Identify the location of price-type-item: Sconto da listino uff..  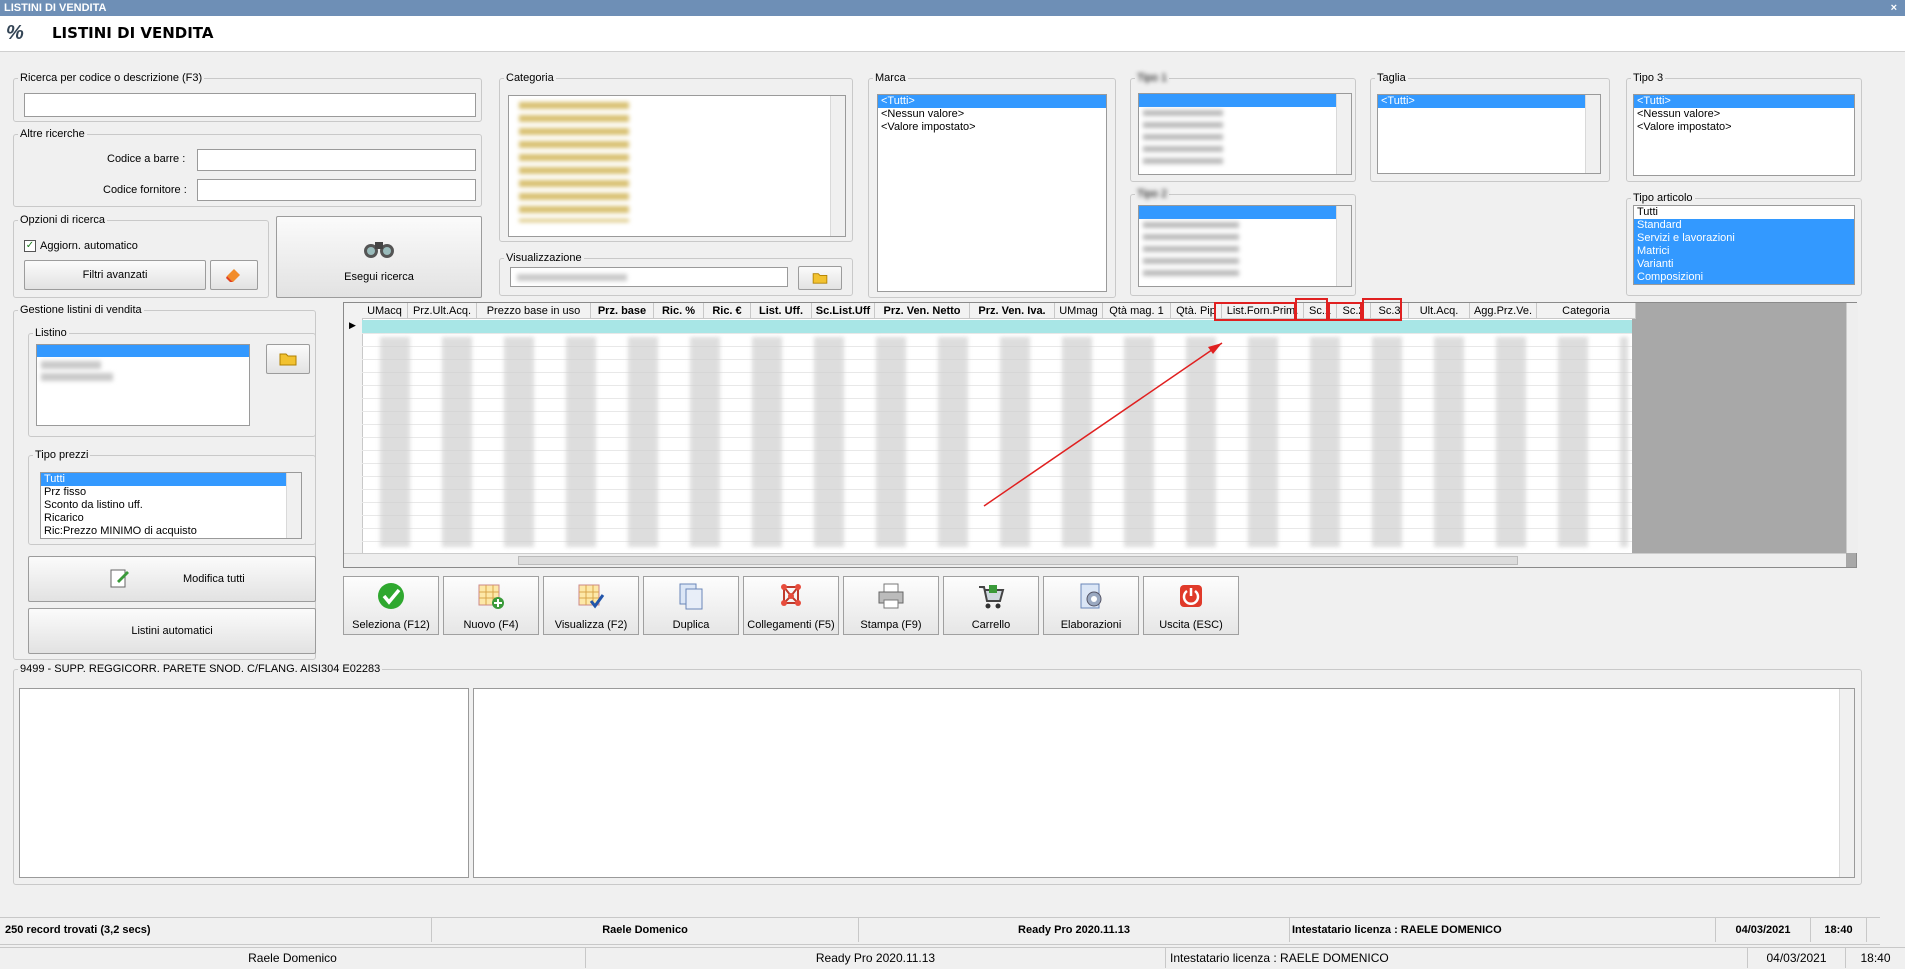
(171, 505).